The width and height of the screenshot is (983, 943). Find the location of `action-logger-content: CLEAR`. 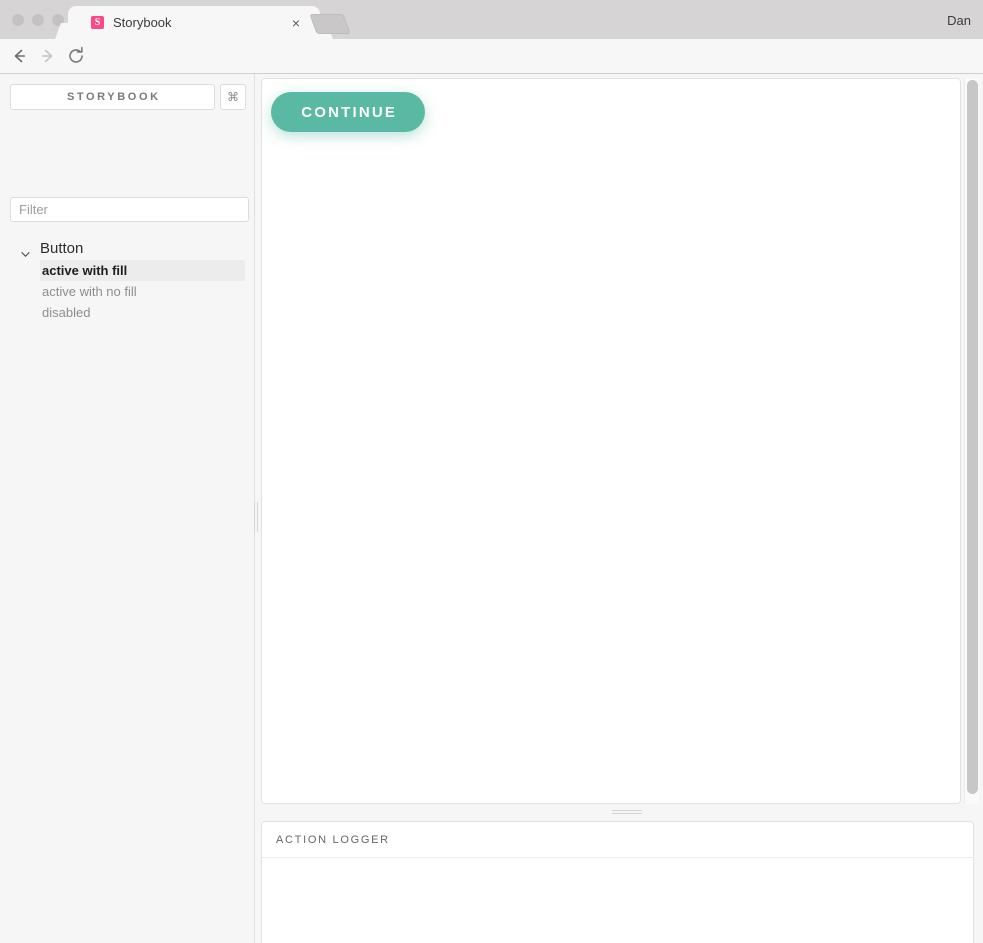

action-logger-content: CLEAR is located at coordinates (617, 900).